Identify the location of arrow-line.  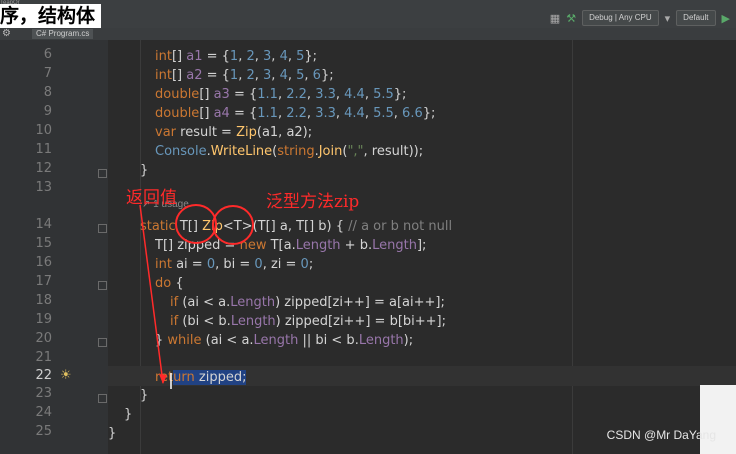
(151, 294).